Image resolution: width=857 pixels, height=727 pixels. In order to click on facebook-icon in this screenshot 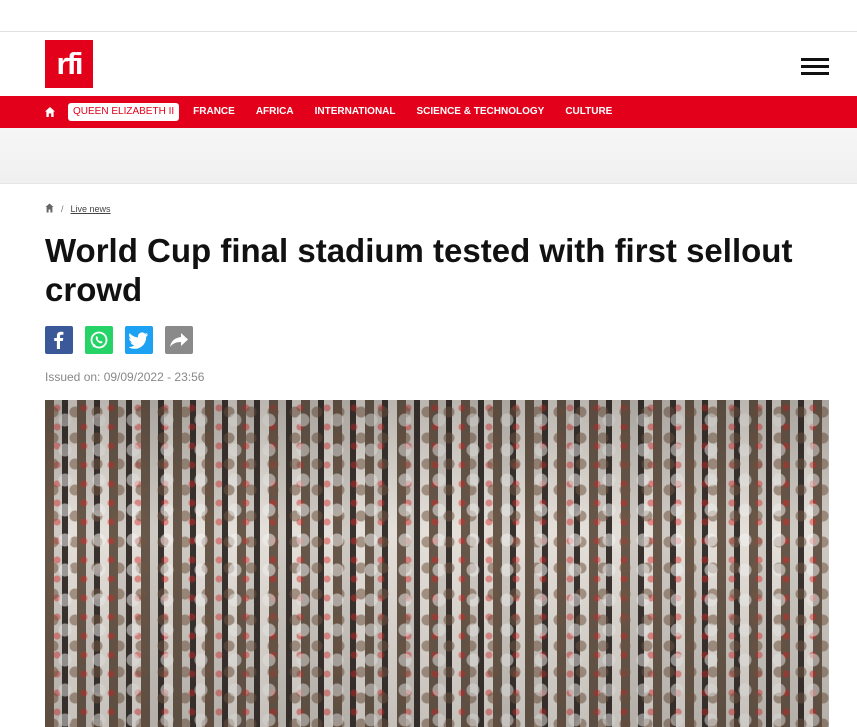, I will do `click(59, 340)`.